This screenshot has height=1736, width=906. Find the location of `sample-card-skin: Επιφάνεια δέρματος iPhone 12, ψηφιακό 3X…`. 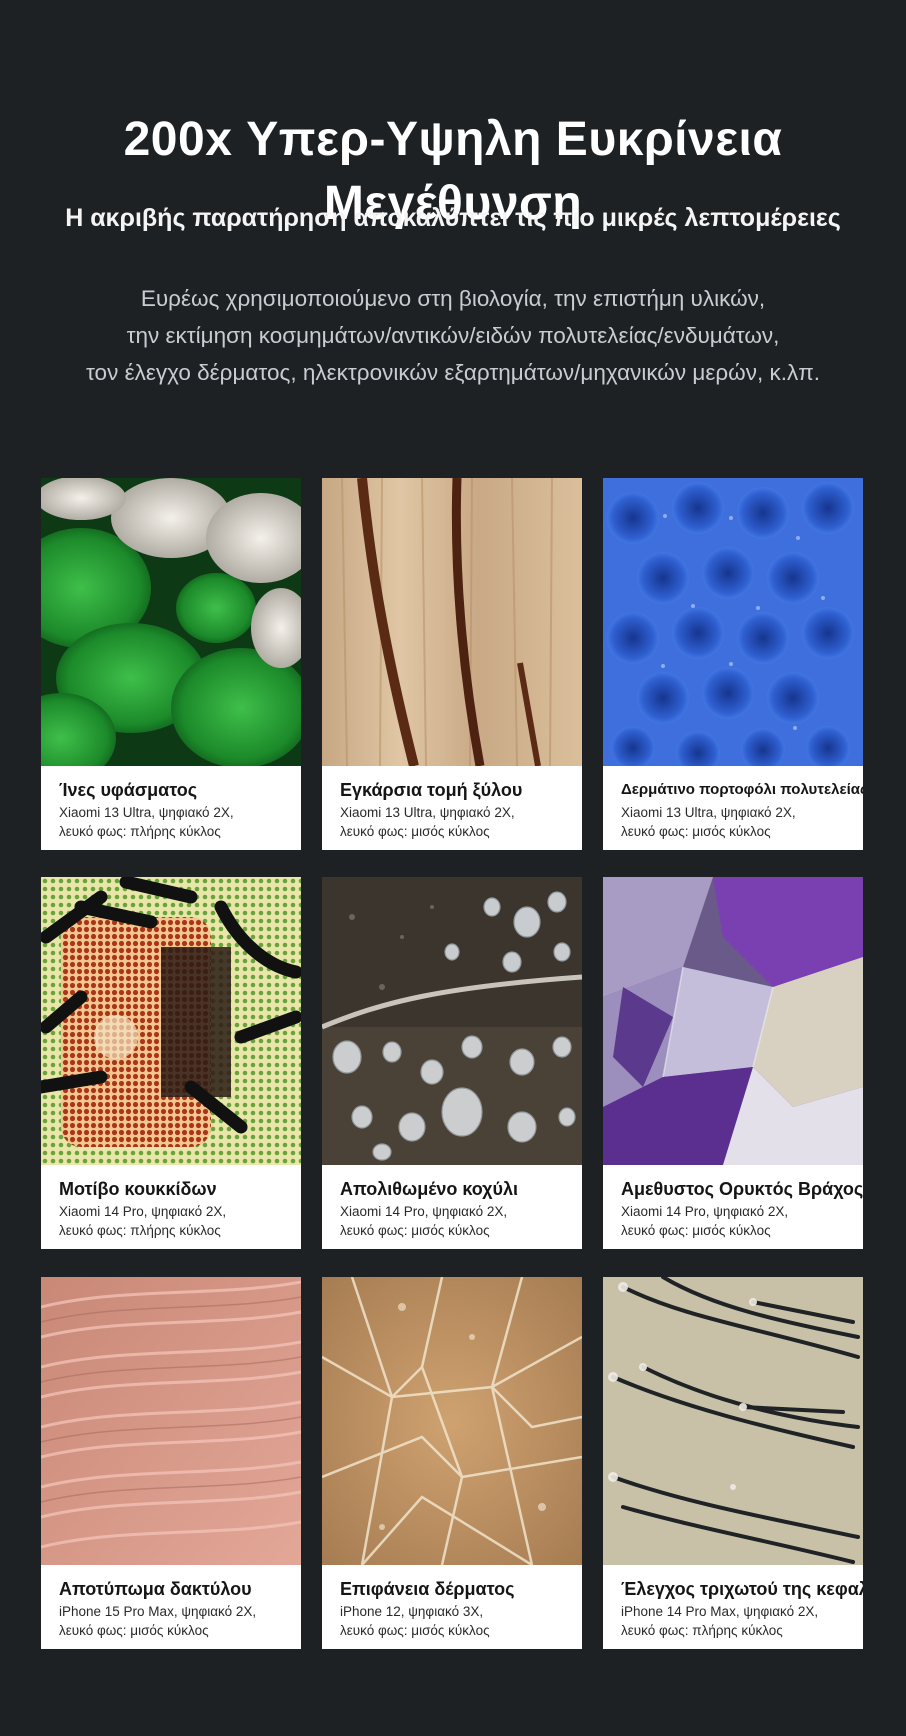

sample-card-skin: Επιφάνεια δέρματος iPhone 12, ψηφιακό 3X… is located at coordinates (452, 1463).